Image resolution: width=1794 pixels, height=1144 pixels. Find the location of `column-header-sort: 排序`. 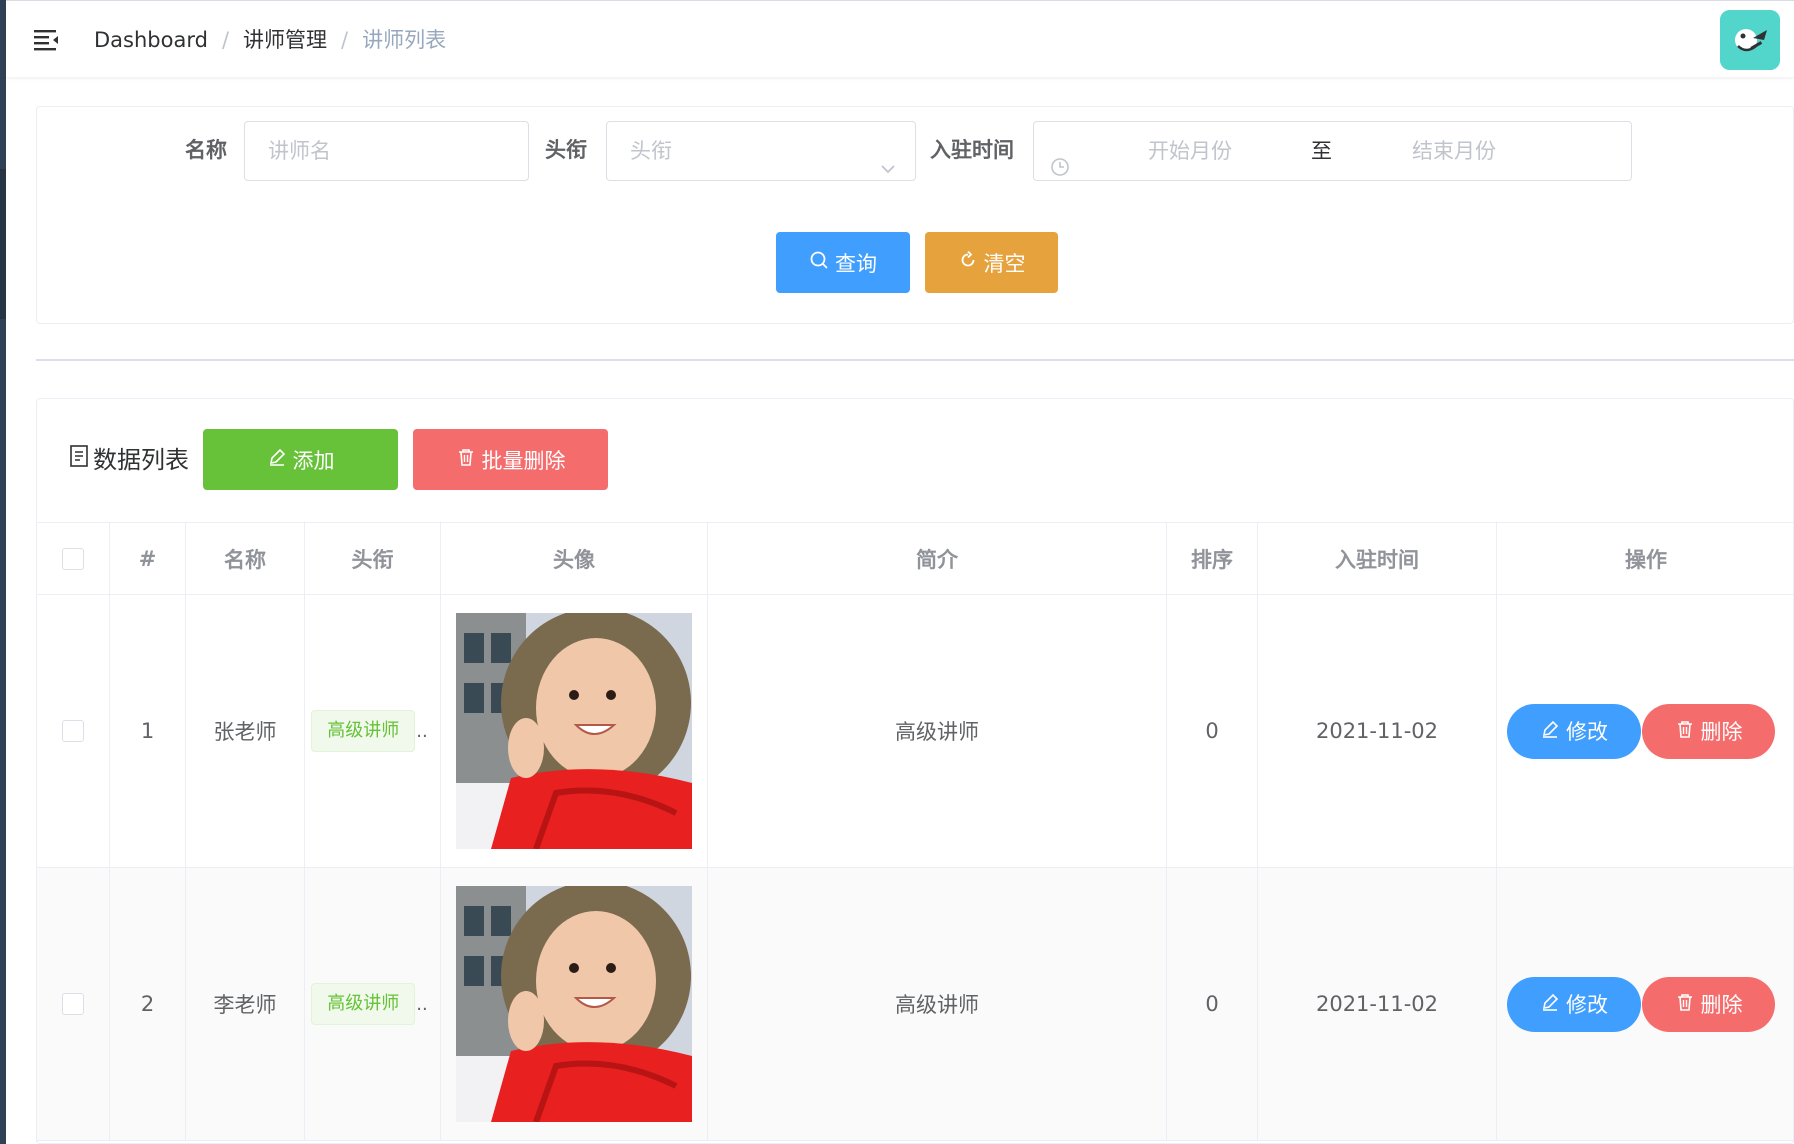

column-header-sort: 排序 is located at coordinates (1212, 558).